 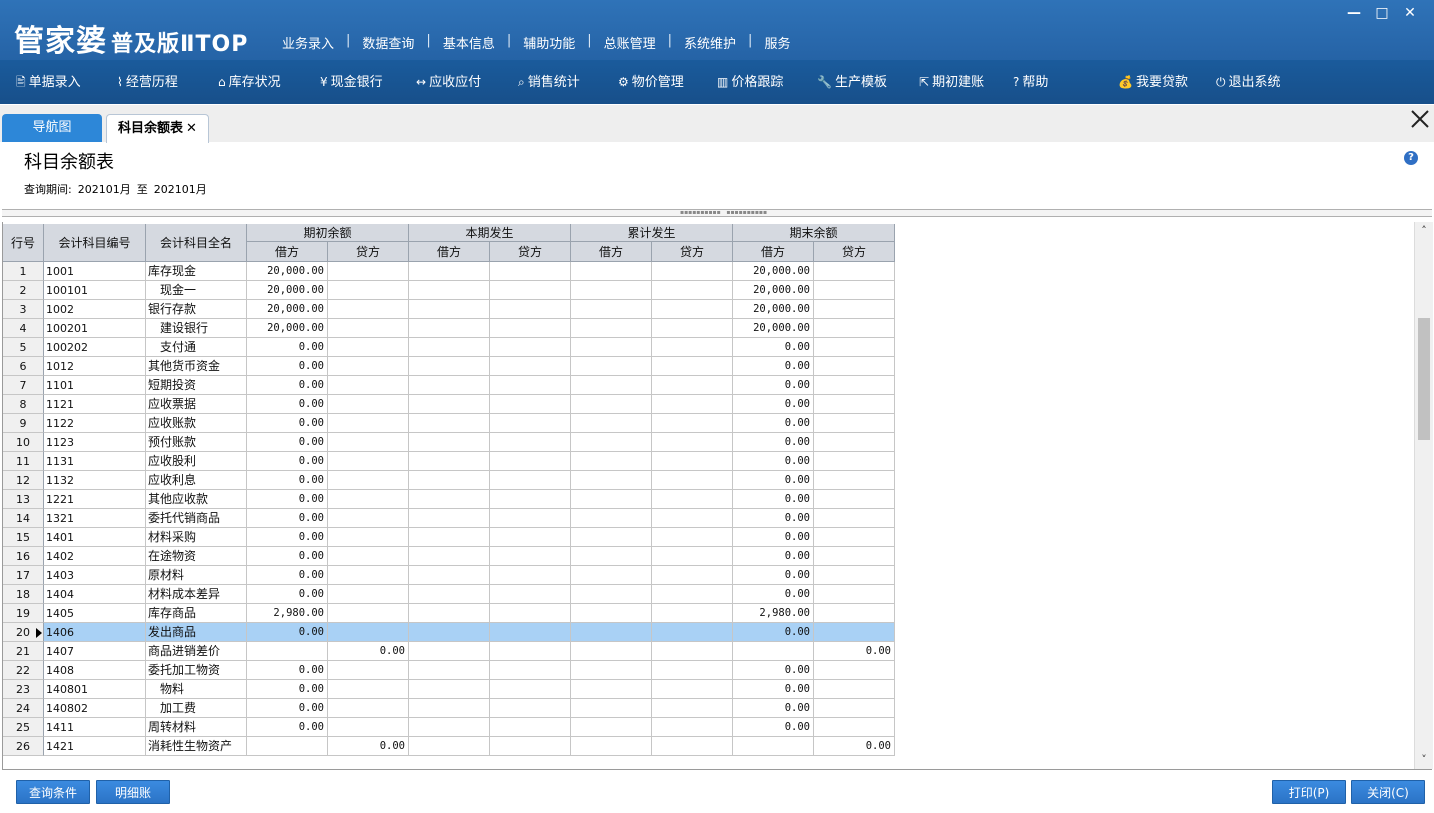 I want to click on vertical-scrollbar: ˄ ˅, so click(x=1423, y=495).